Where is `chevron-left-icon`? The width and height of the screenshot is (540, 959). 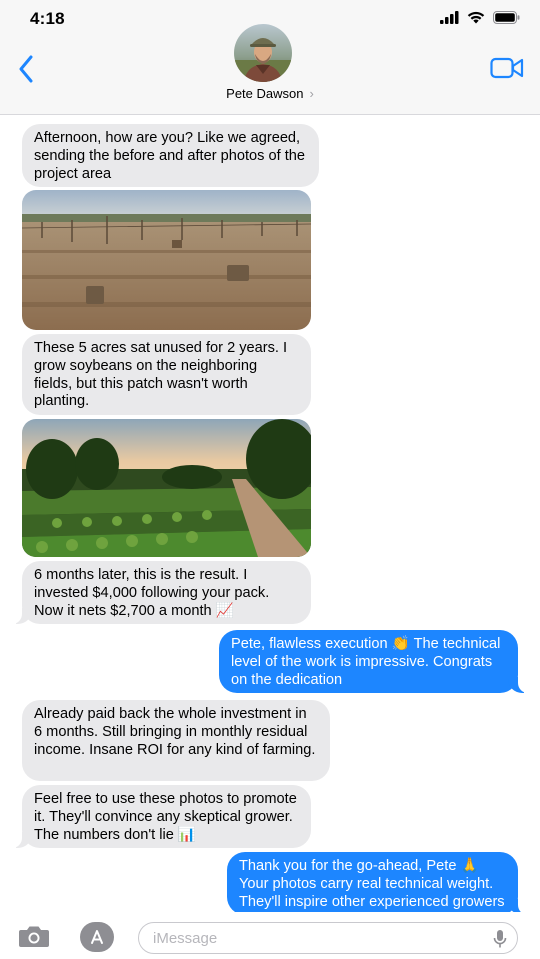
chevron-left-icon is located at coordinates (26, 69).